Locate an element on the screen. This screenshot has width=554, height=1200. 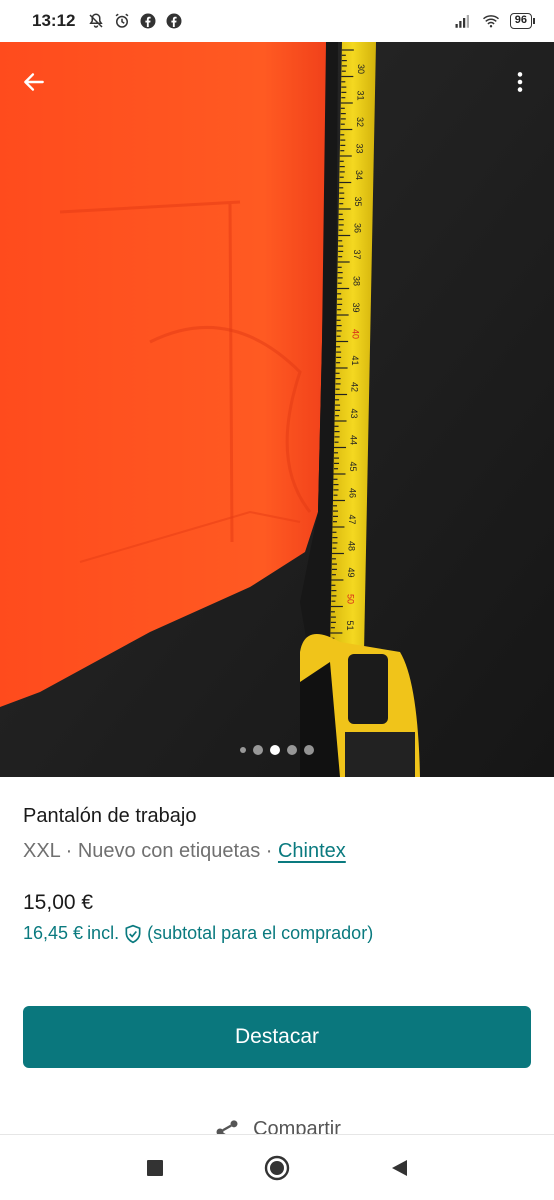
triangle-back-icon is located at coordinates (399, 1167).